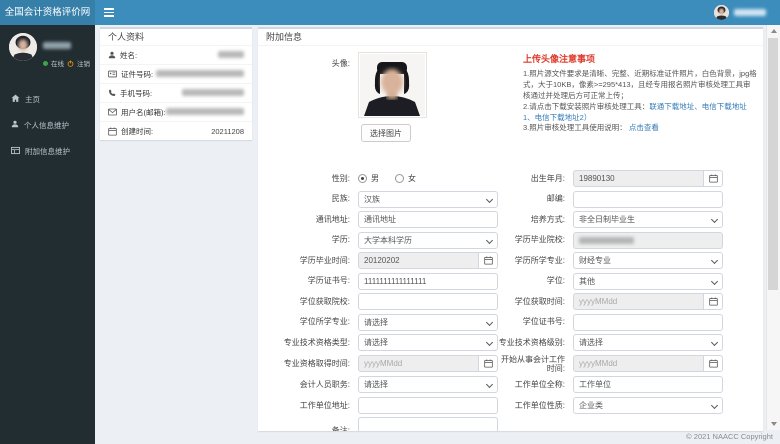 This screenshot has height=444, width=780. Describe the element at coordinates (586, 106) in the screenshot. I see `notice-line2-prefix: 2.请点击下载安装照片审核处理工具：` at that location.